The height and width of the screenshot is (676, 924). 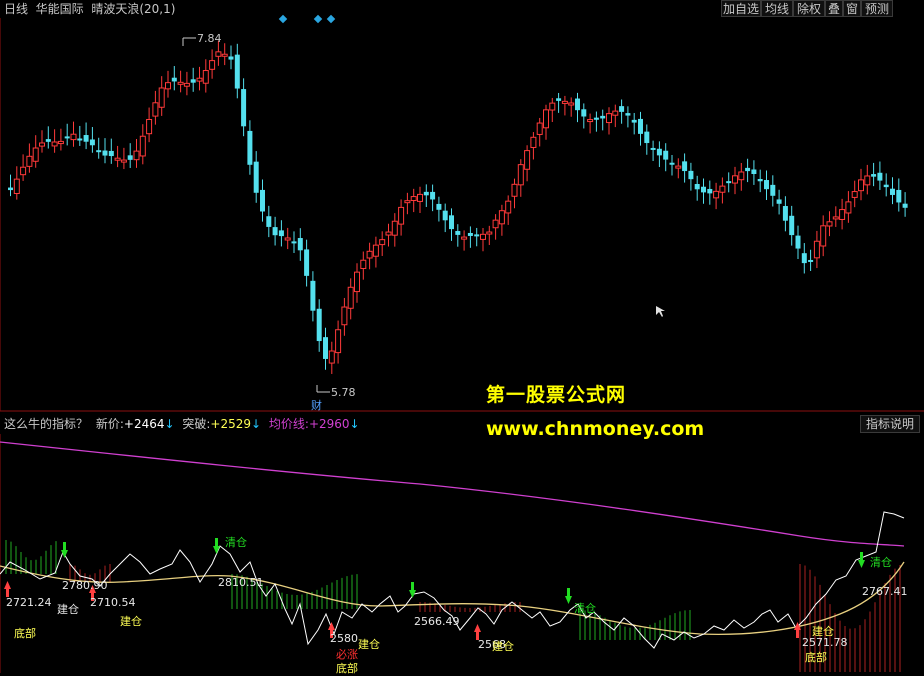 I want to click on signal-value-label: 2721.24, so click(x=29, y=602).